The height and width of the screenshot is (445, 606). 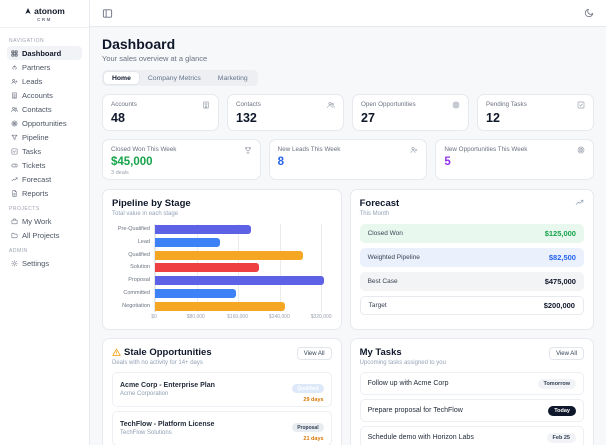 What do you see at coordinates (471, 383) in the screenshot?
I see `task-item: Follow up with Acme Corp Tomorrow` at bounding box center [471, 383].